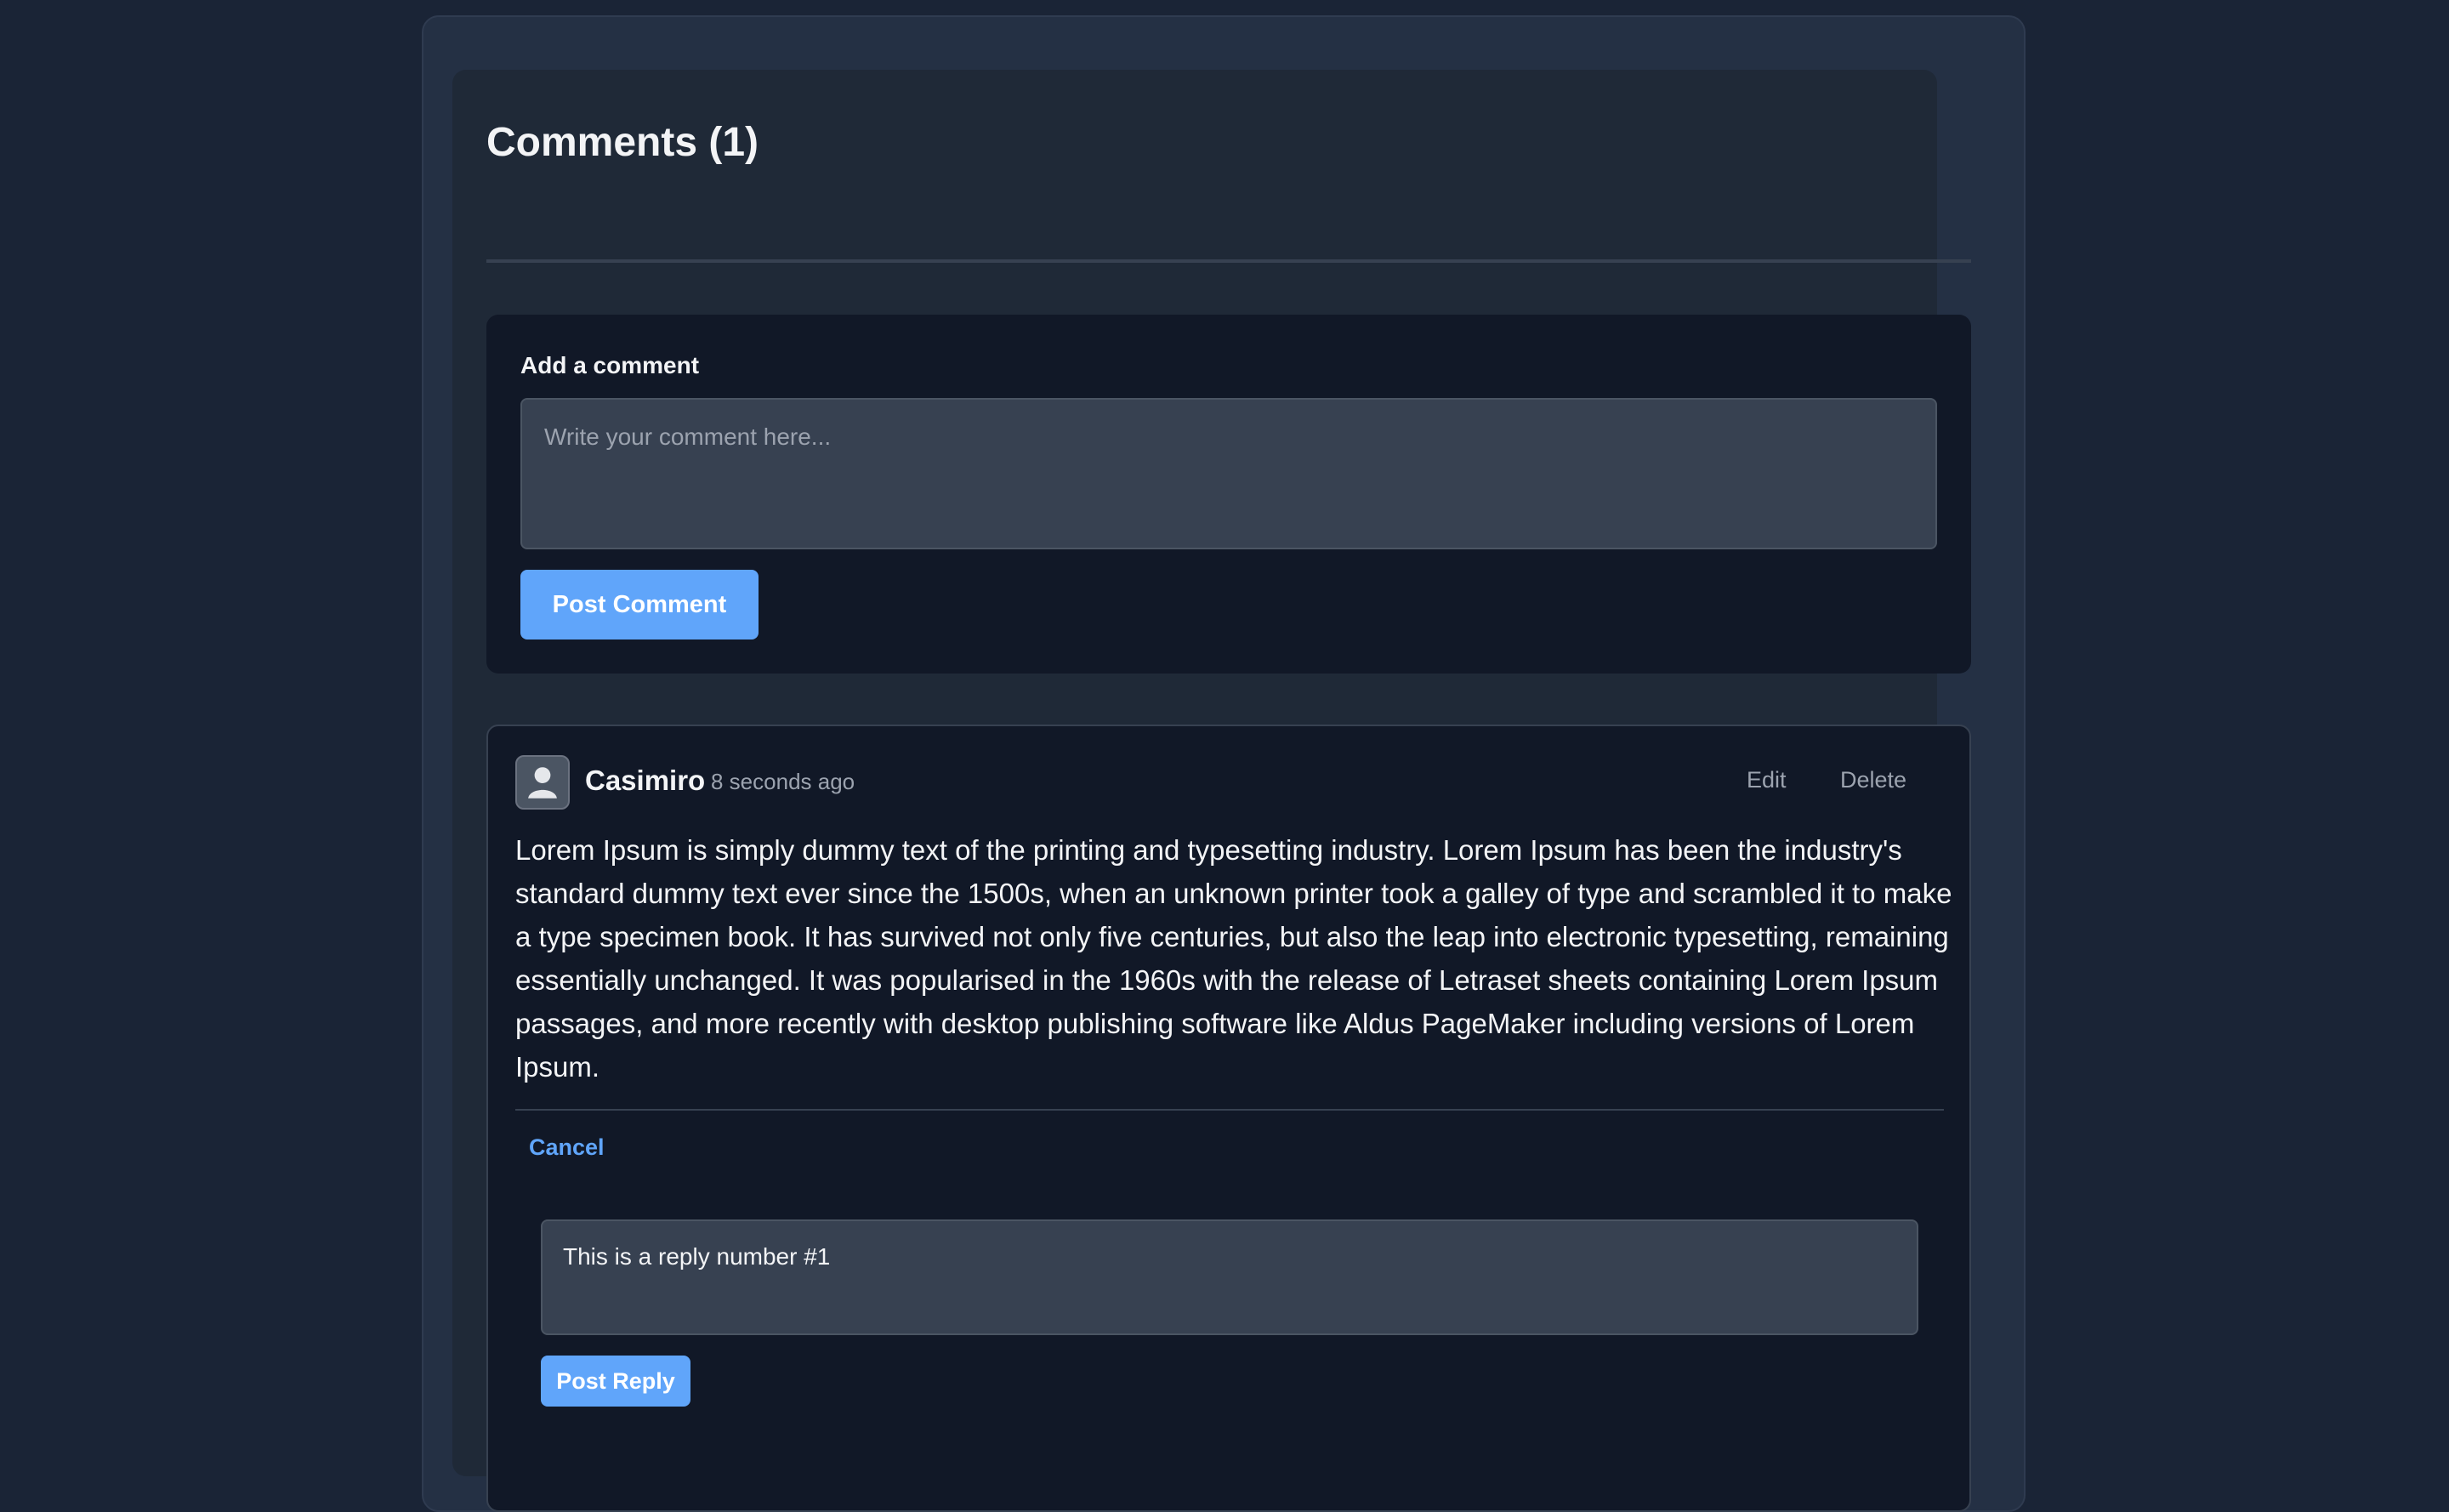 The width and height of the screenshot is (2449, 1512). Describe the element at coordinates (610, 365) in the screenshot. I see `add-comment-label: Add a comment` at that location.